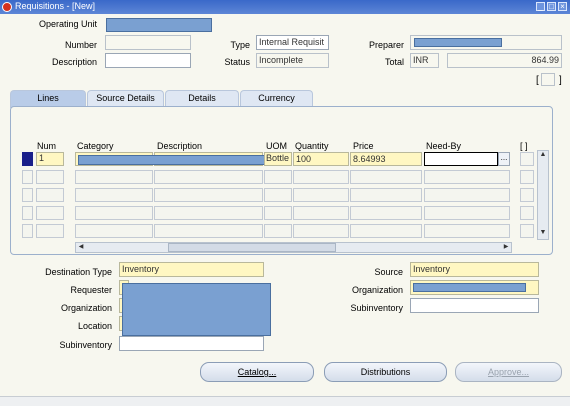  Describe the element at coordinates (506, 247) in the screenshot. I see `scroll-right-icon: ▶` at that location.